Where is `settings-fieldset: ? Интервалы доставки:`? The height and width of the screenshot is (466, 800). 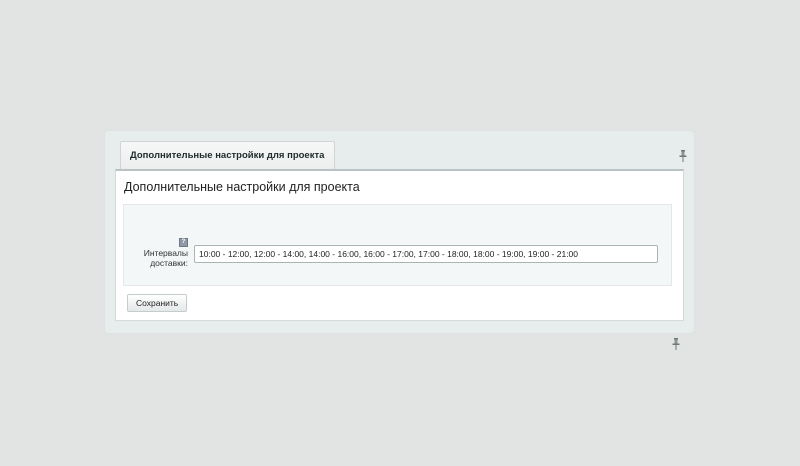 settings-fieldset: ? Интервалы доставки: is located at coordinates (397, 245).